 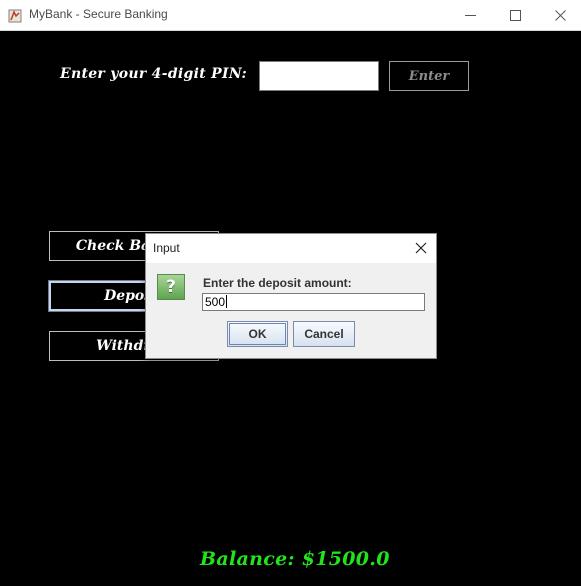 I want to click on enter-button: Enter, so click(x=429, y=76).